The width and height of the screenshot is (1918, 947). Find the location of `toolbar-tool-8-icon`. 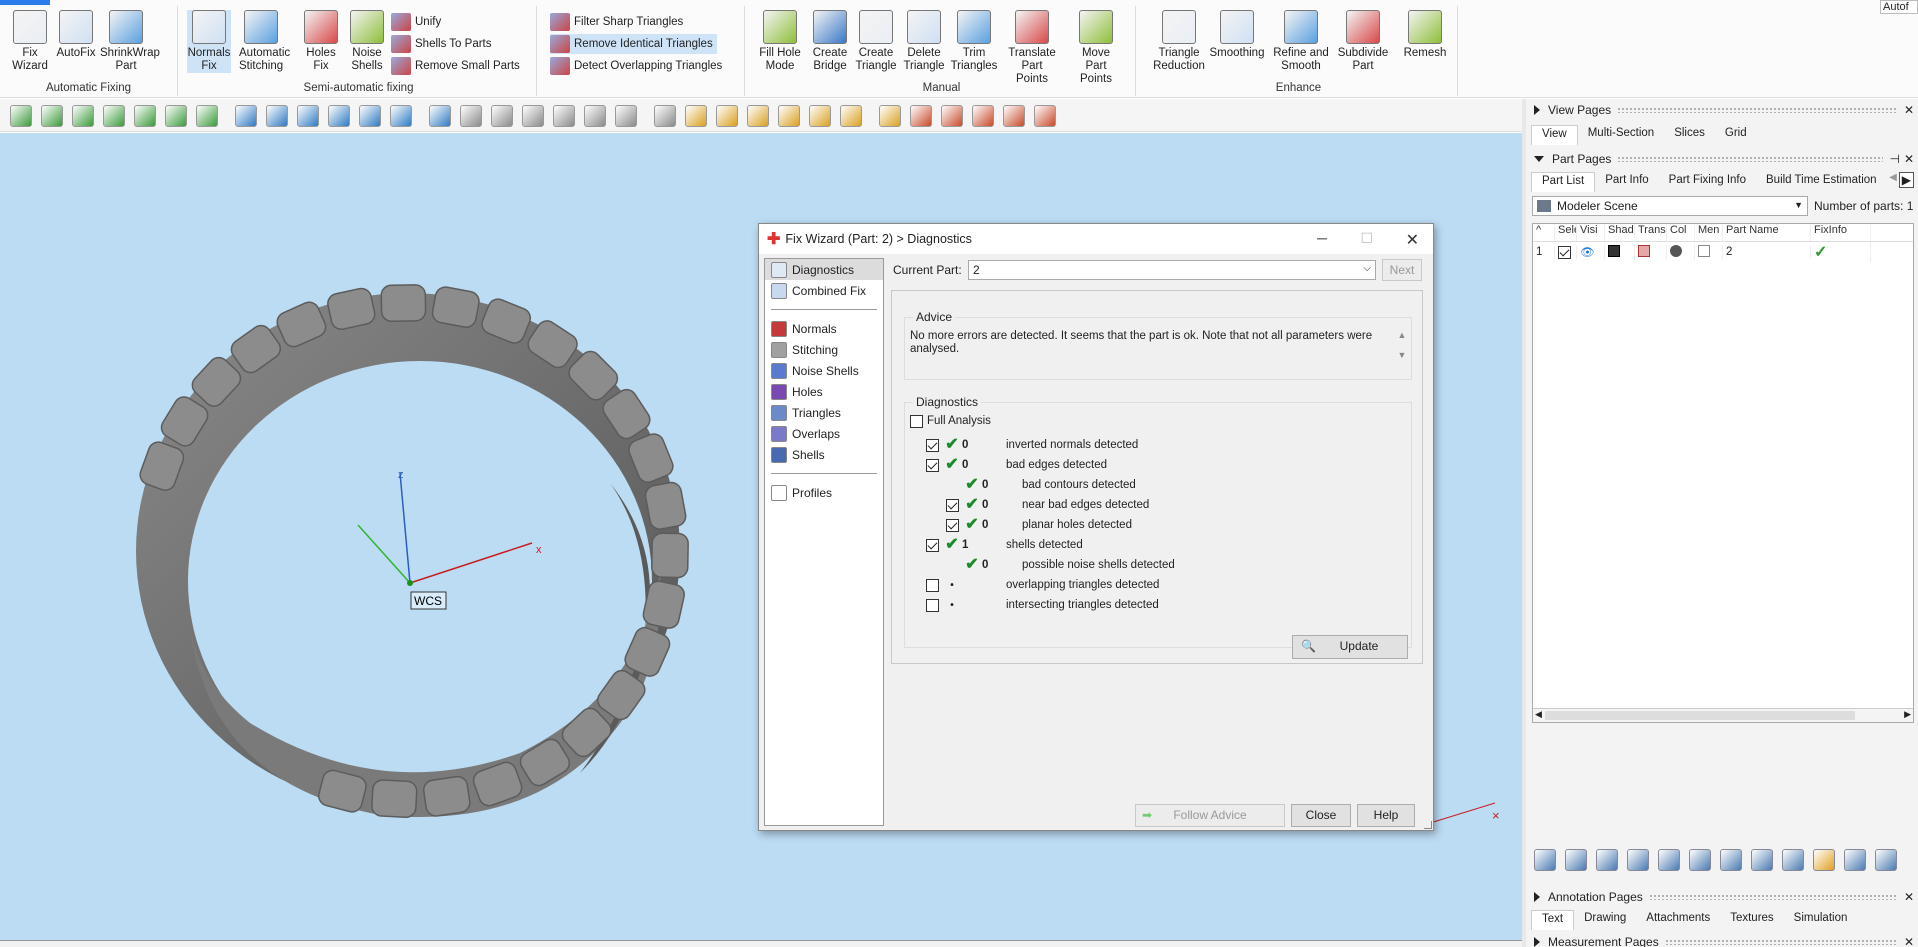

toolbar-tool-8-icon is located at coordinates (246, 116).